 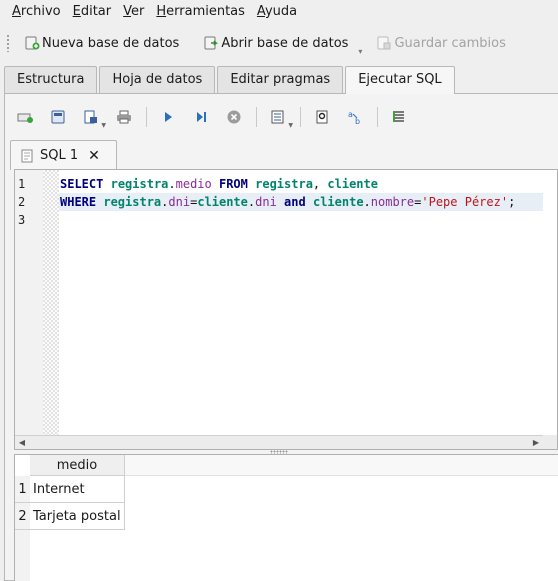 What do you see at coordinates (103, 125) in the screenshot?
I see `save-sql-dropdown-icon: ▼` at bounding box center [103, 125].